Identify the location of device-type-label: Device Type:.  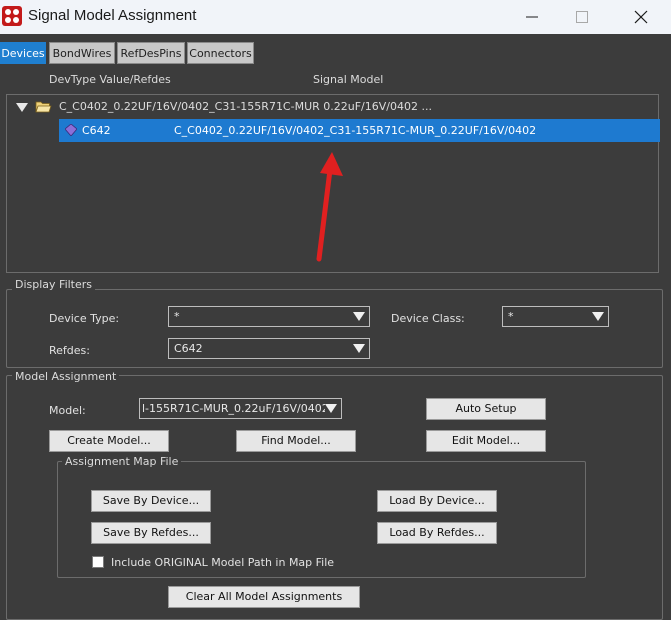
(84, 318).